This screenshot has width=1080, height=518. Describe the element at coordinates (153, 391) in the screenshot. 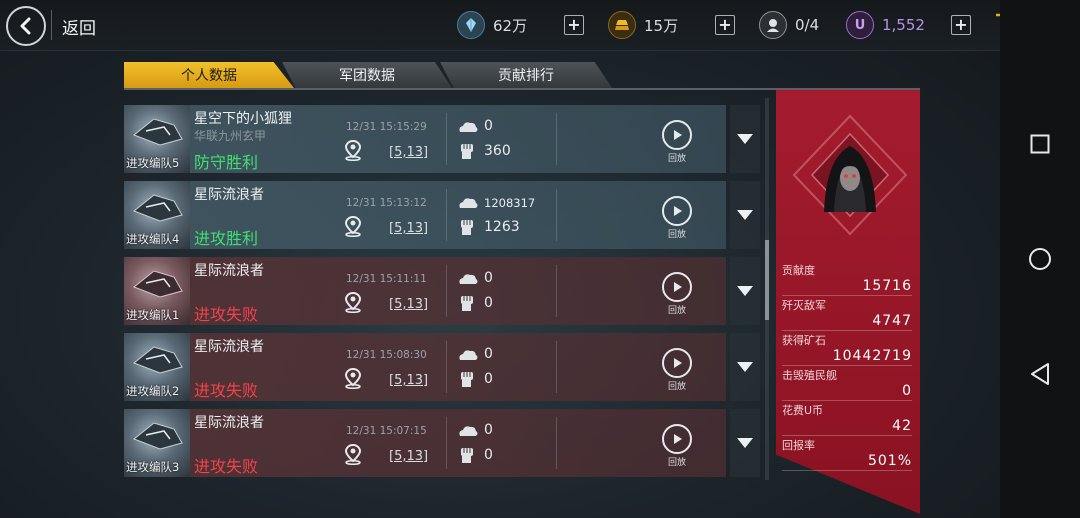

I see `squad-label: 进攻编队2` at that location.